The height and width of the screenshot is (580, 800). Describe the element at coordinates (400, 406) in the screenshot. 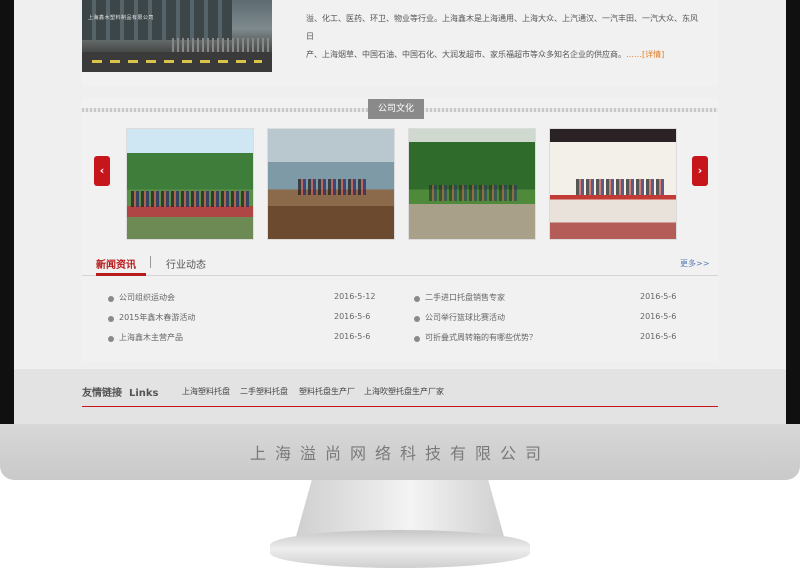

I see `links-red-rule` at that location.